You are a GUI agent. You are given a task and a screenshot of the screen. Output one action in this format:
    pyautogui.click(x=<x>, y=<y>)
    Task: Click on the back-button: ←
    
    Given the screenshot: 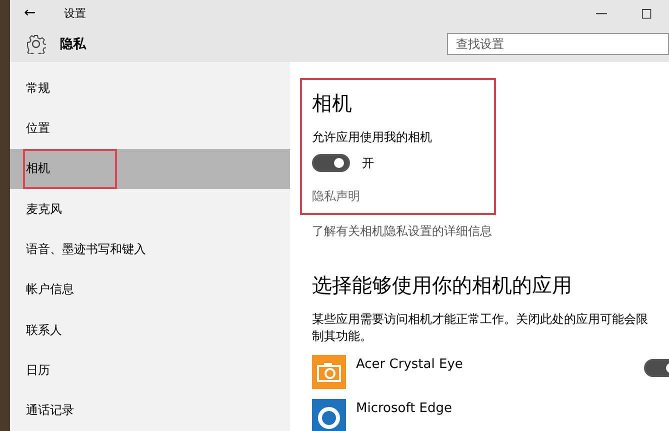 What is the action you would take?
    pyautogui.click(x=44, y=13)
    